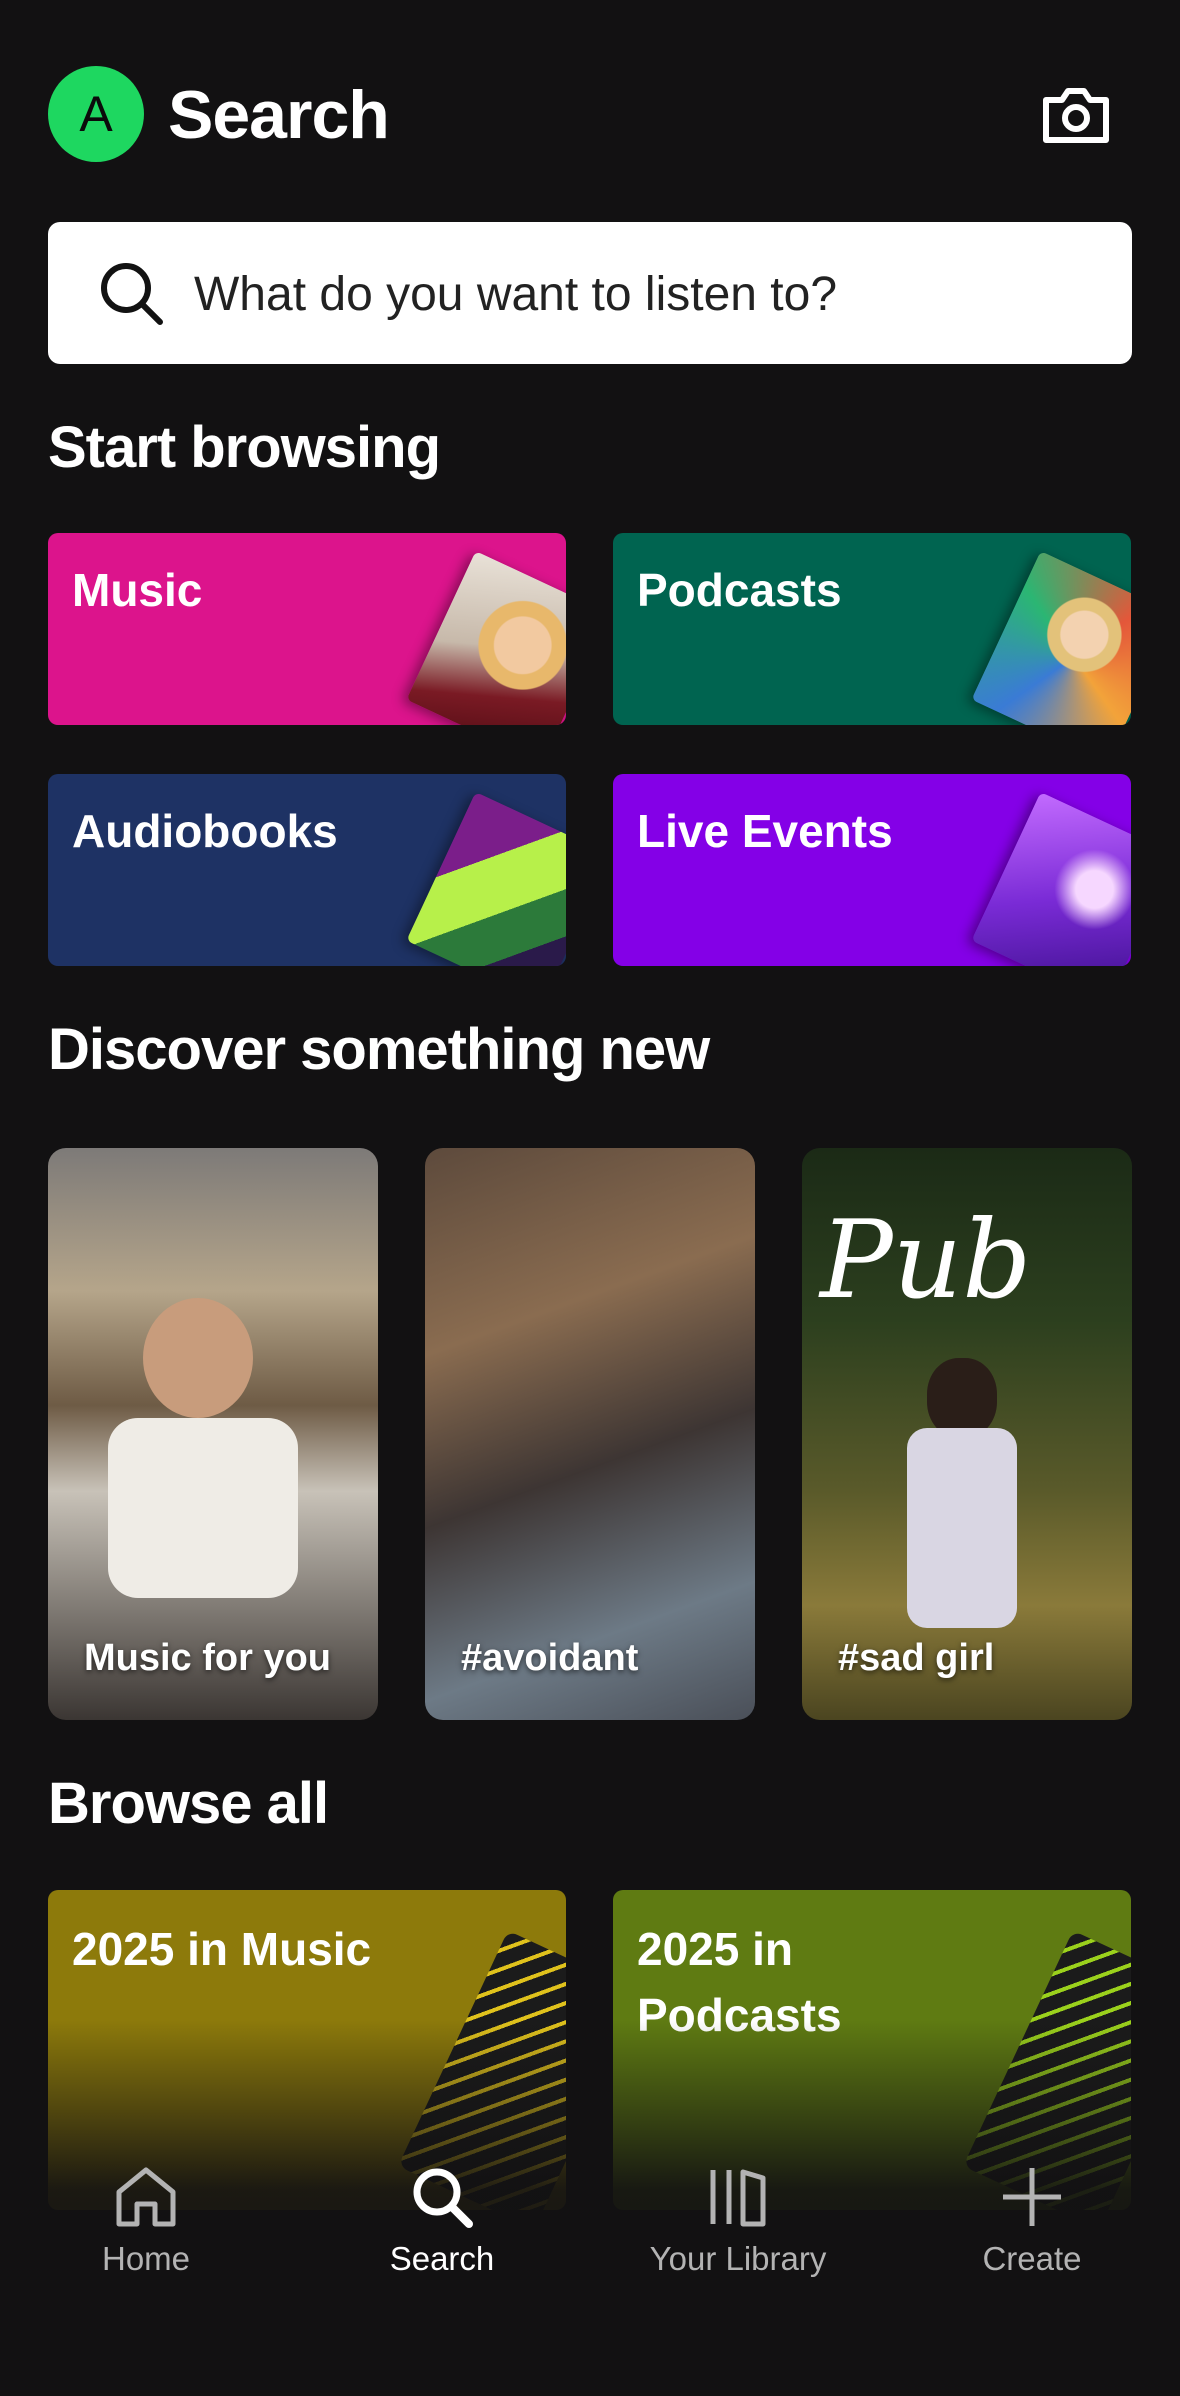  Describe the element at coordinates (1032, 2258) in the screenshot. I see `nav-label: Create` at that location.